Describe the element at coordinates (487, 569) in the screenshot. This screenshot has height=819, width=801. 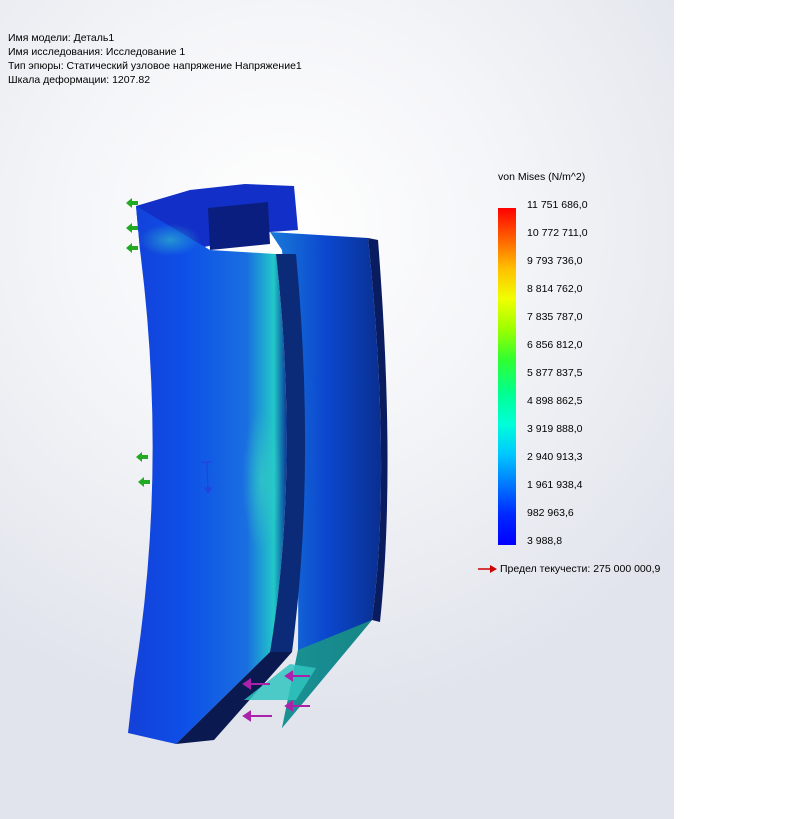
I see `red-arrow-icon` at that location.